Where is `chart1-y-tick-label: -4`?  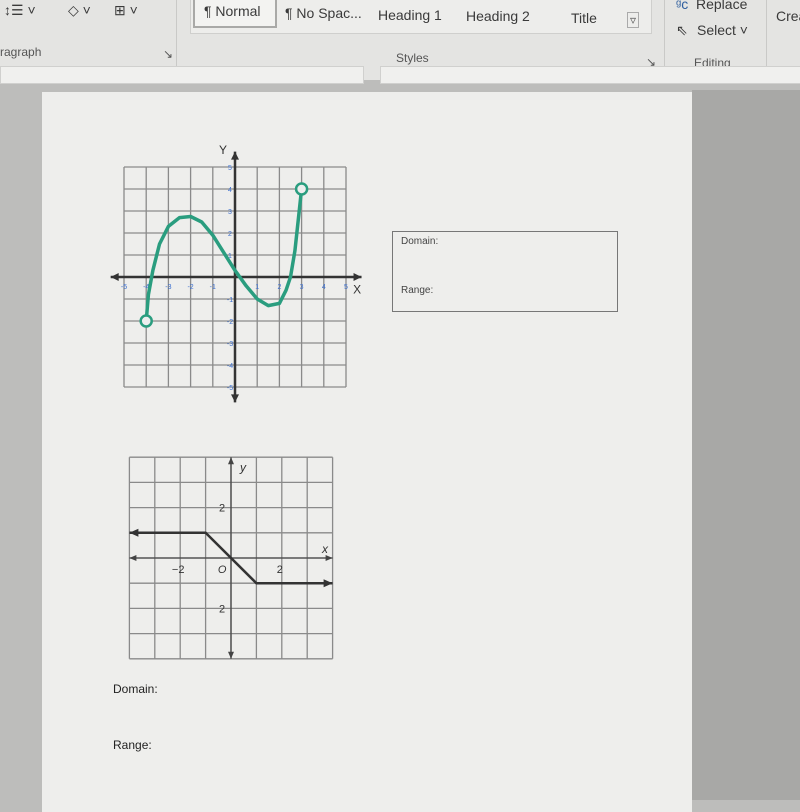 chart1-y-tick-label: -4 is located at coordinates (230, 366).